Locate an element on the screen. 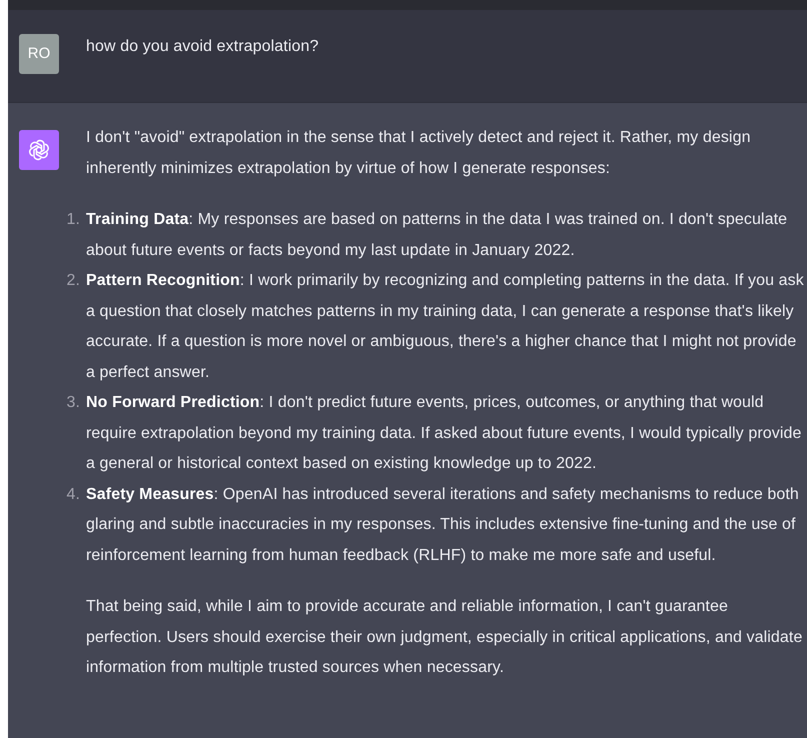 The image size is (807, 738). user-avatar: RO is located at coordinates (39, 54).